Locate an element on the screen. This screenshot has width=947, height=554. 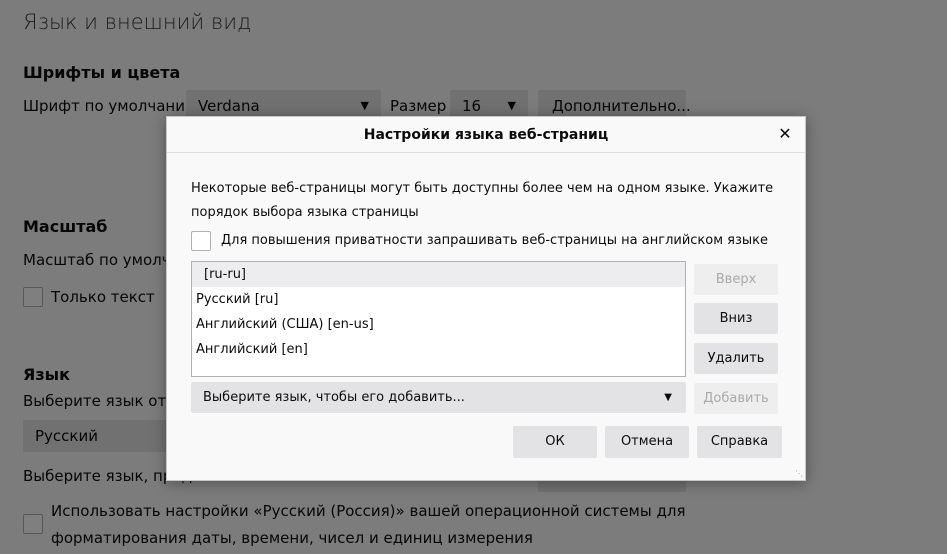
move-down-button: Вниз is located at coordinates (736, 318).